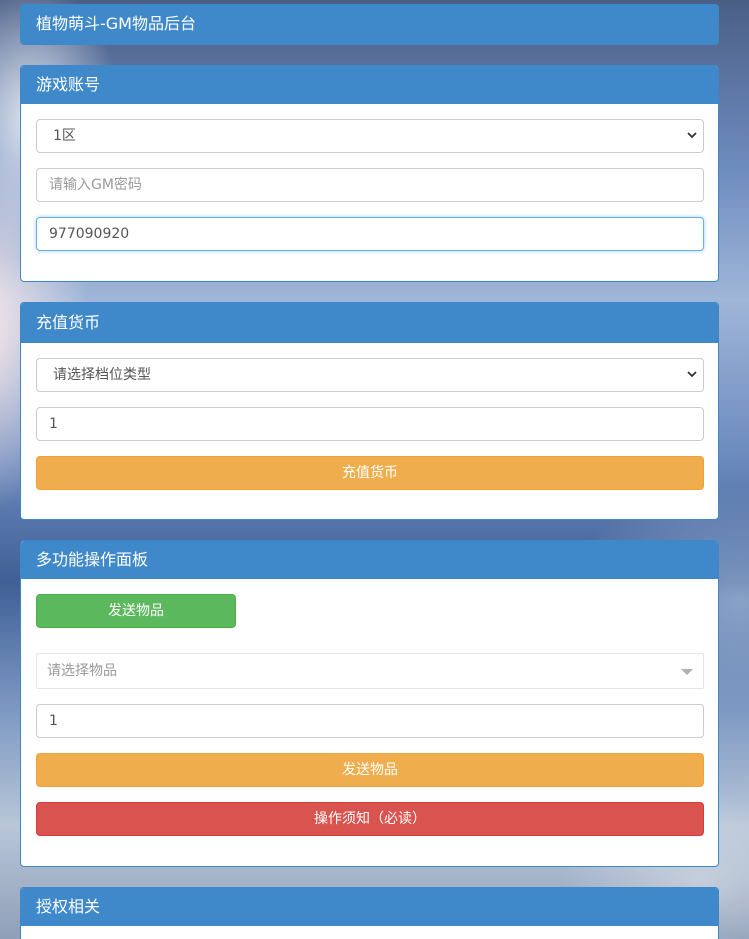  What do you see at coordinates (370, 375) in the screenshot?
I see `tier-select: 请选择档位类型` at bounding box center [370, 375].